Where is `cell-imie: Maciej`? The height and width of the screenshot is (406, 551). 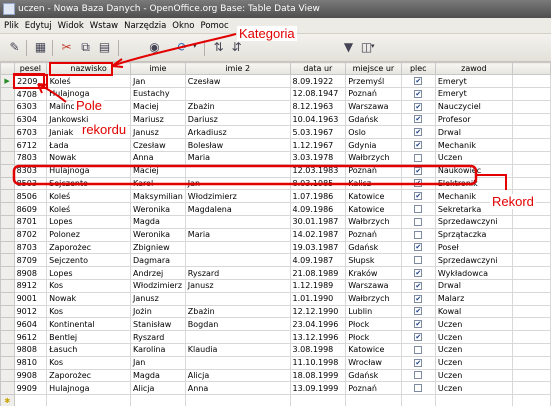
cell-imie: Maciej is located at coordinates (158, 106).